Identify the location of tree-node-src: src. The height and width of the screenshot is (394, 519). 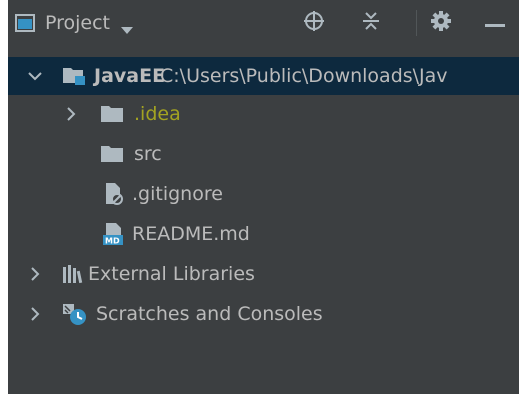
(263, 154).